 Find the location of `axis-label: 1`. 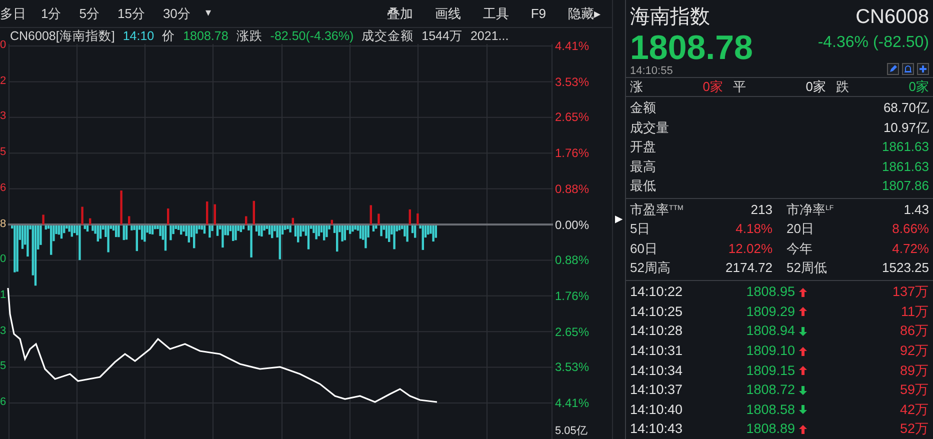

axis-label: 1 is located at coordinates (3, 295).